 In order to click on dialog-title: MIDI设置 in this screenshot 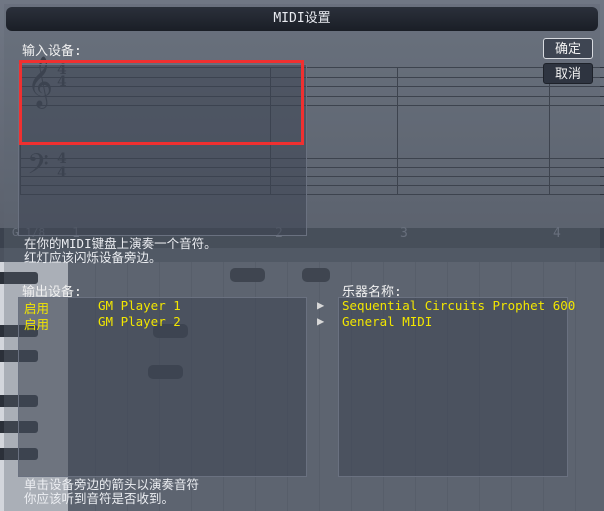, I will do `click(302, 19)`.